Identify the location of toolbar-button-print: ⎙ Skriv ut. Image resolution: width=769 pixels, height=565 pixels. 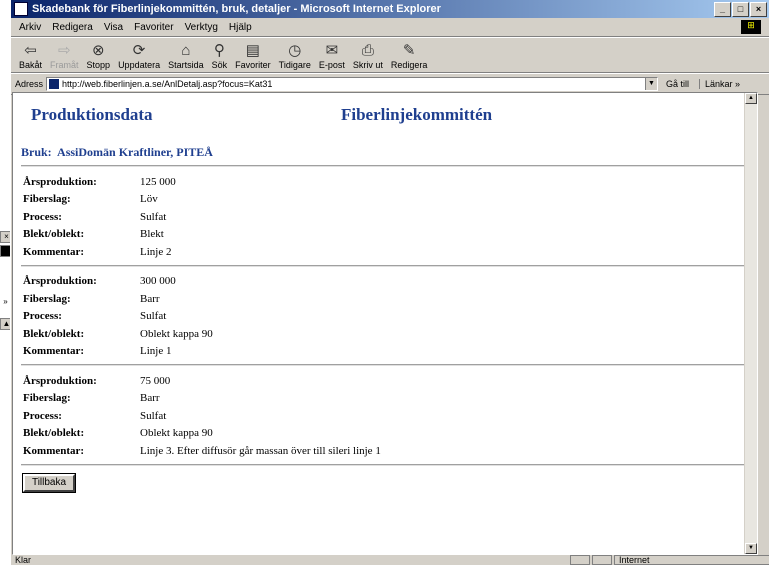
(368, 57).